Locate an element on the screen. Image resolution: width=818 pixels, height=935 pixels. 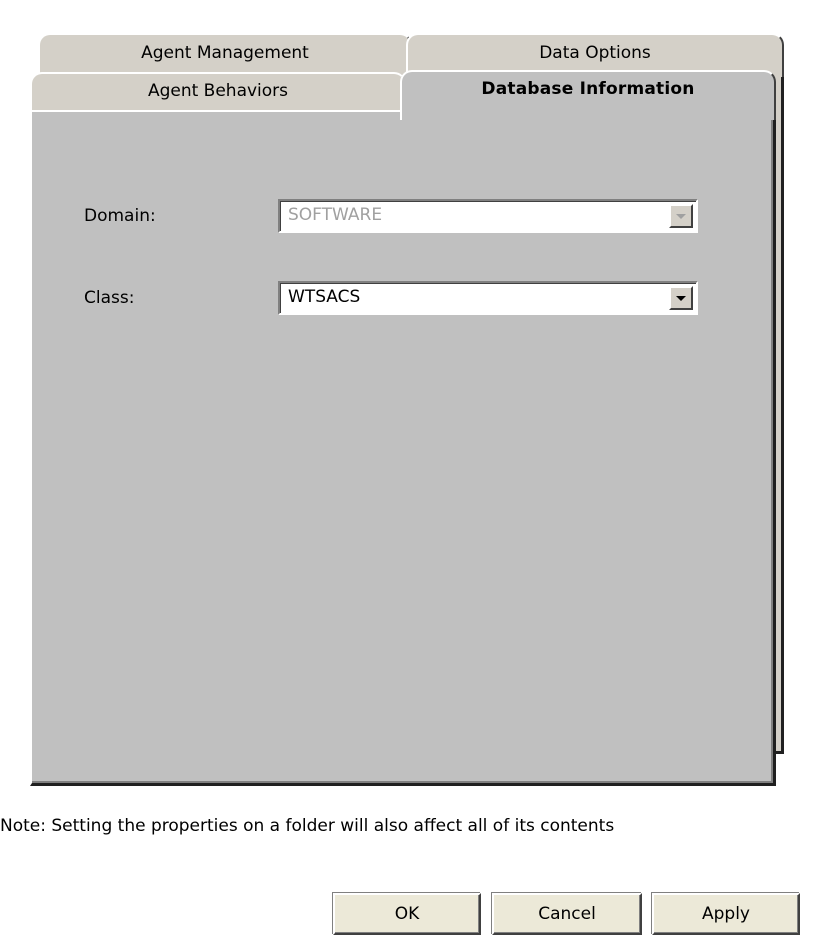
tab-database-information: Database Information is located at coordinates (588, 95).